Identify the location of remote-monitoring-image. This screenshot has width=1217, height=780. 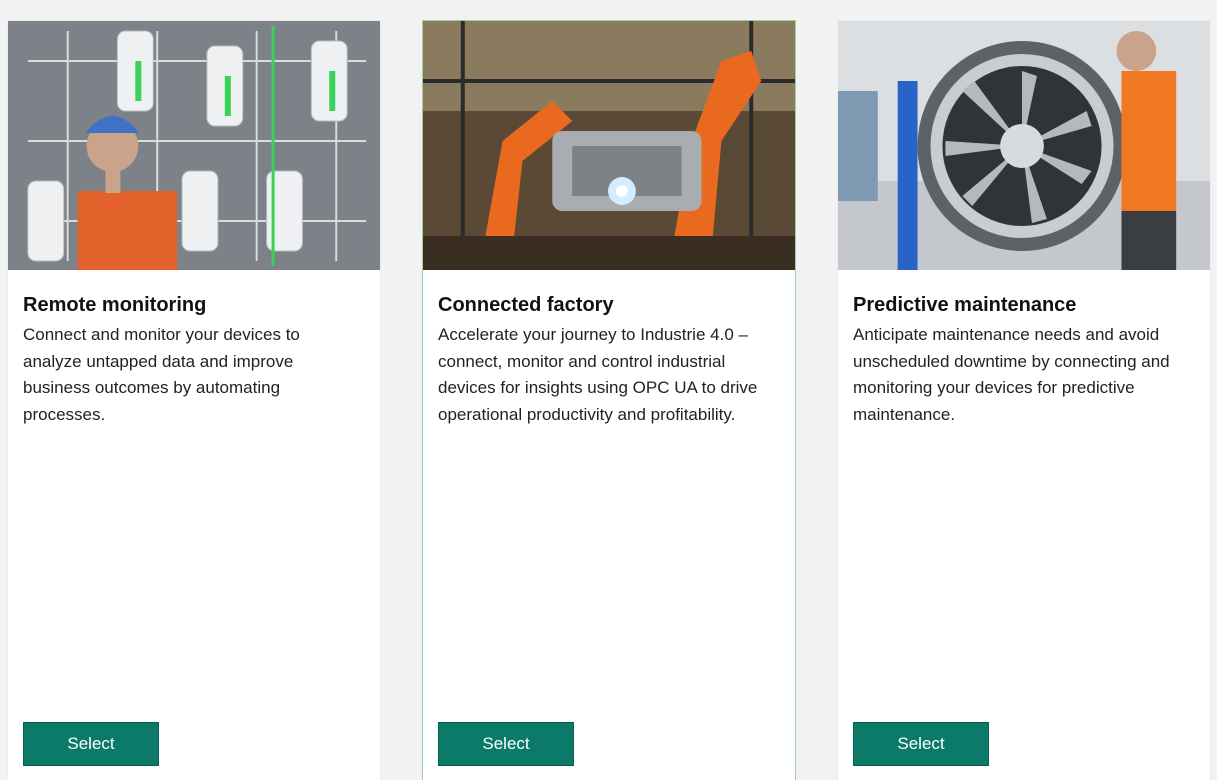
(194, 145).